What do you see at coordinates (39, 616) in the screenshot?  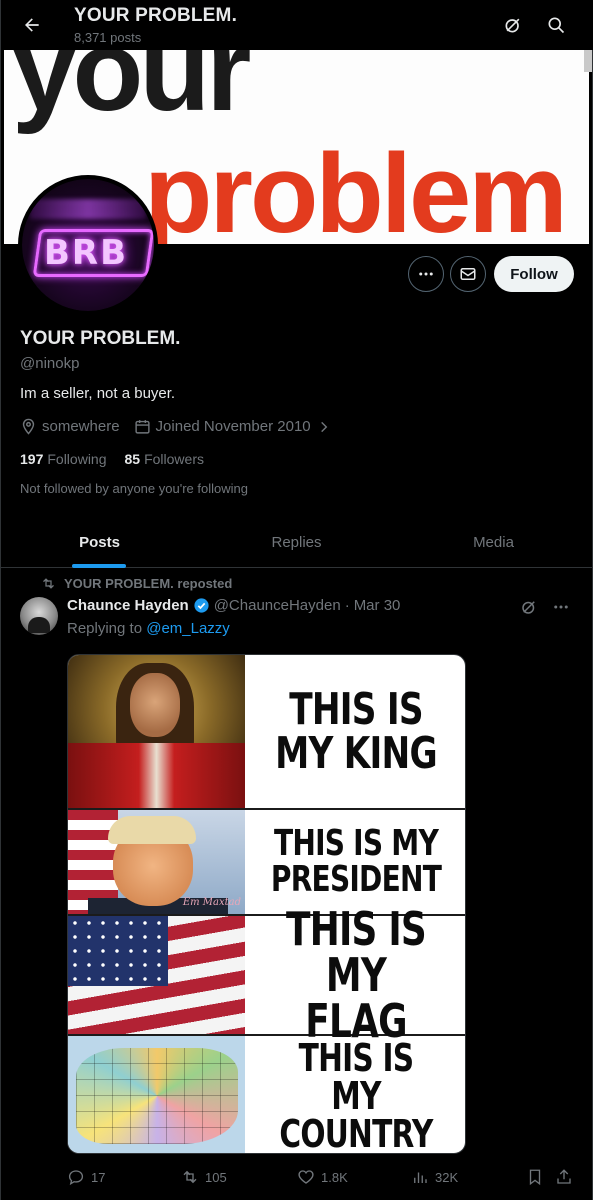 I see `post-author-avatar` at bounding box center [39, 616].